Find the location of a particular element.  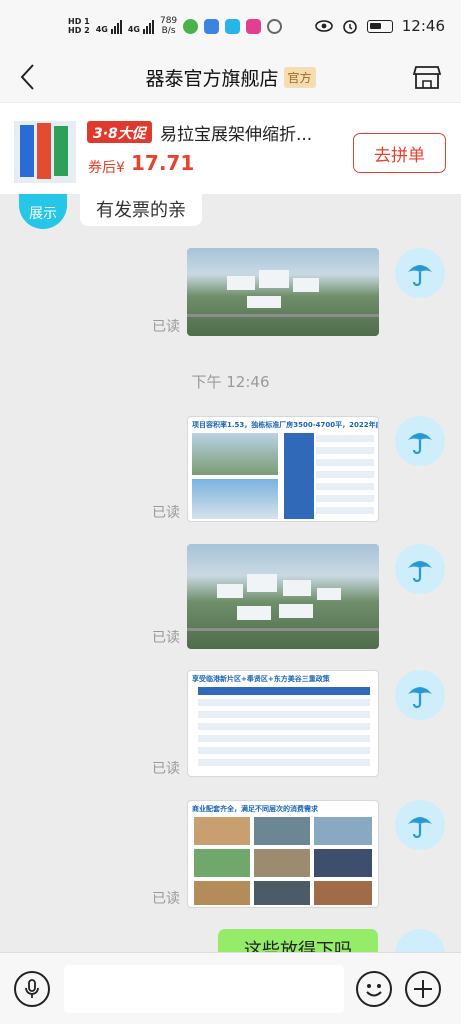

emoji-button is located at coordinates (374, 989).